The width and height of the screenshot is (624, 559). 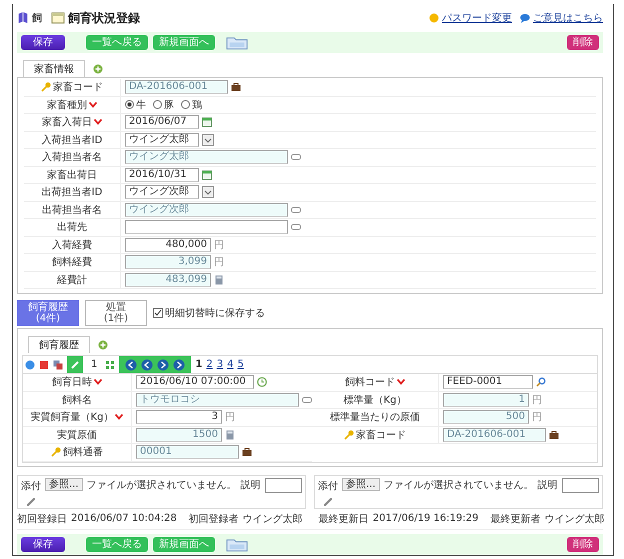 I want to click on audit-label: 初回登録者, so click(x=213, y=519).